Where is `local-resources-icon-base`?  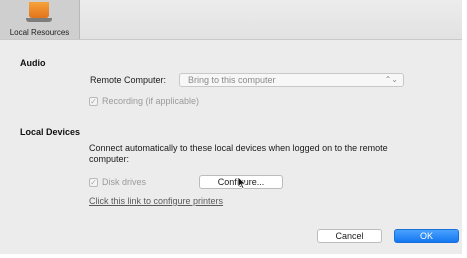
local-resources-icon-base is located at coordinates (39, 20).